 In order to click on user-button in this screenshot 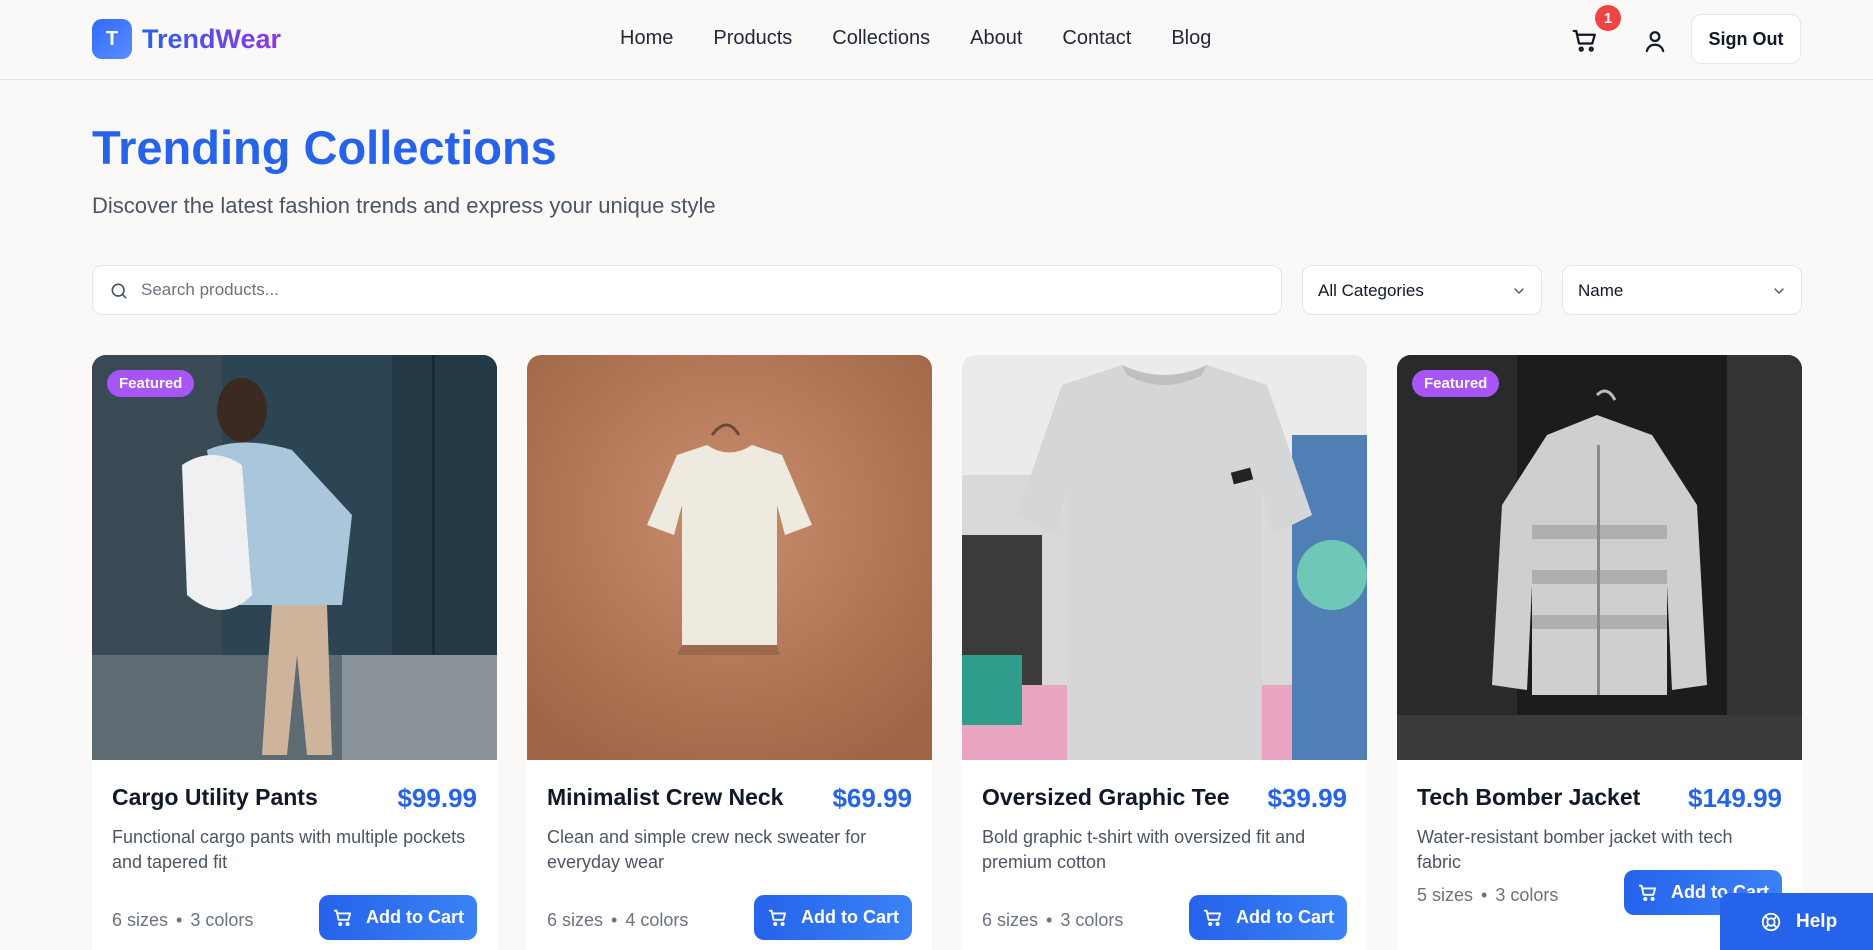, I will do `click(1655, 41)`.